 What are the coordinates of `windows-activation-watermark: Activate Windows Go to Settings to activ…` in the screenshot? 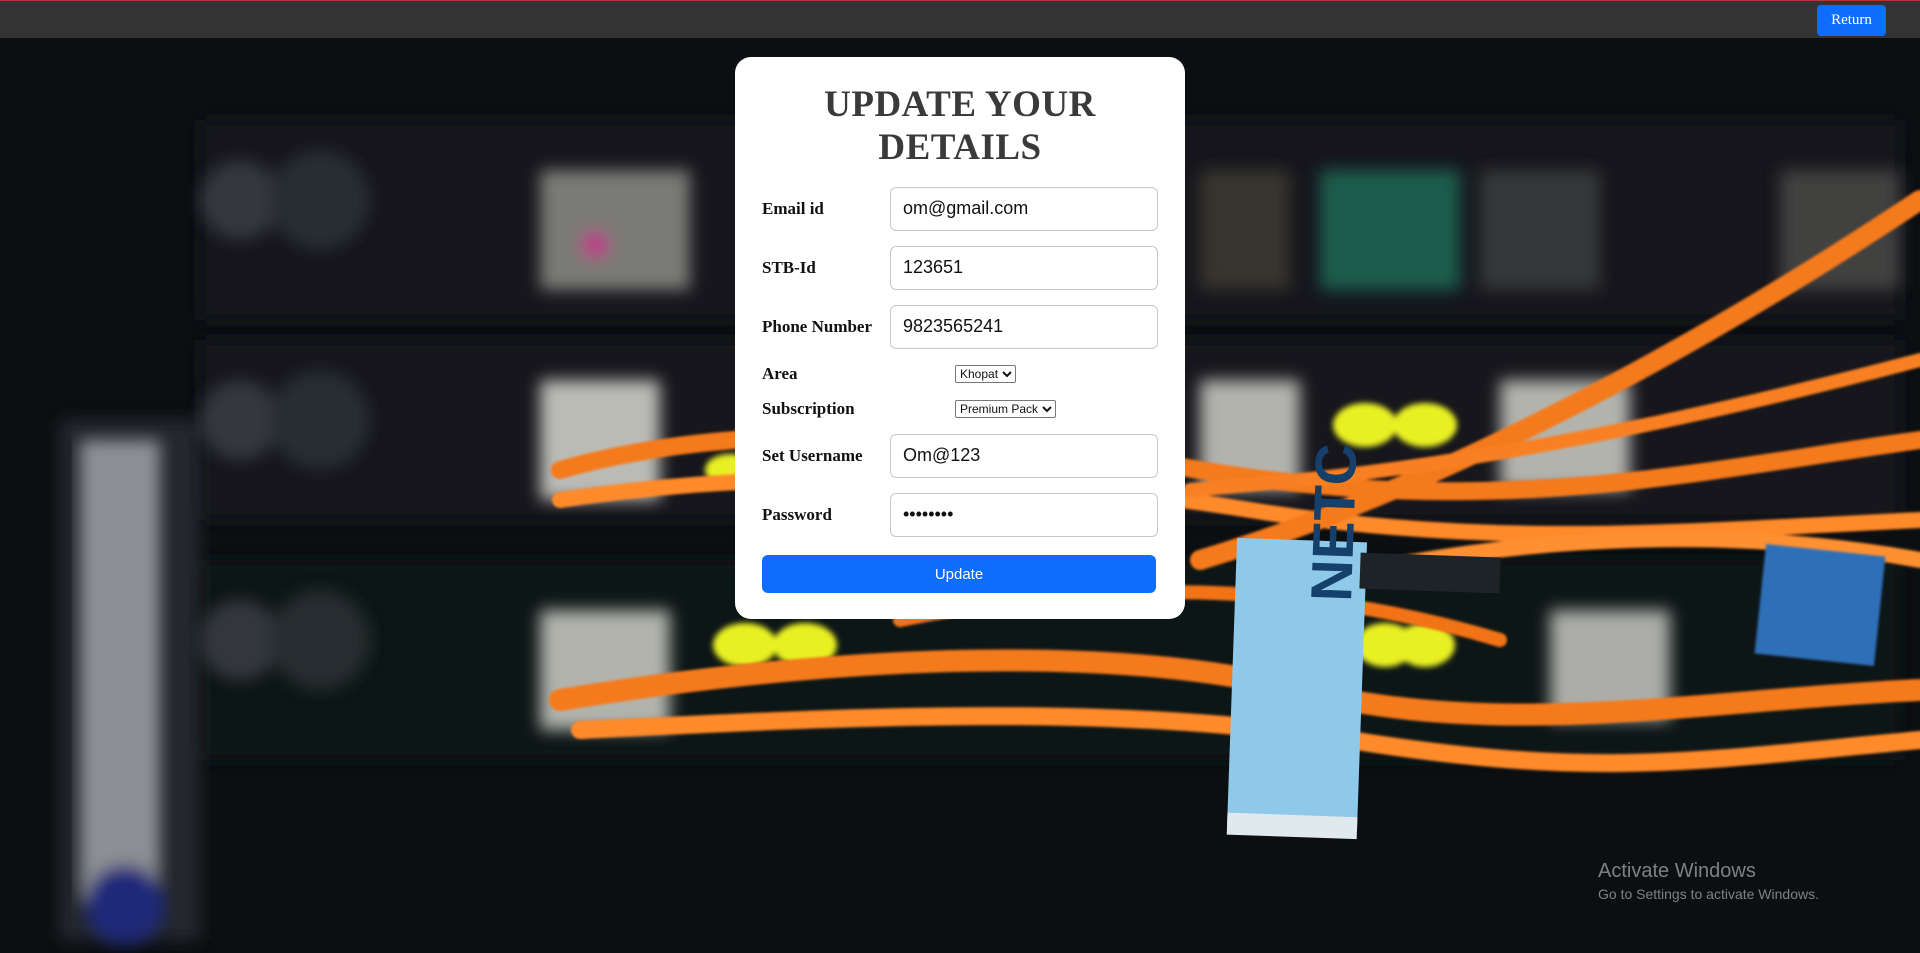 It's located at (1708, 881).